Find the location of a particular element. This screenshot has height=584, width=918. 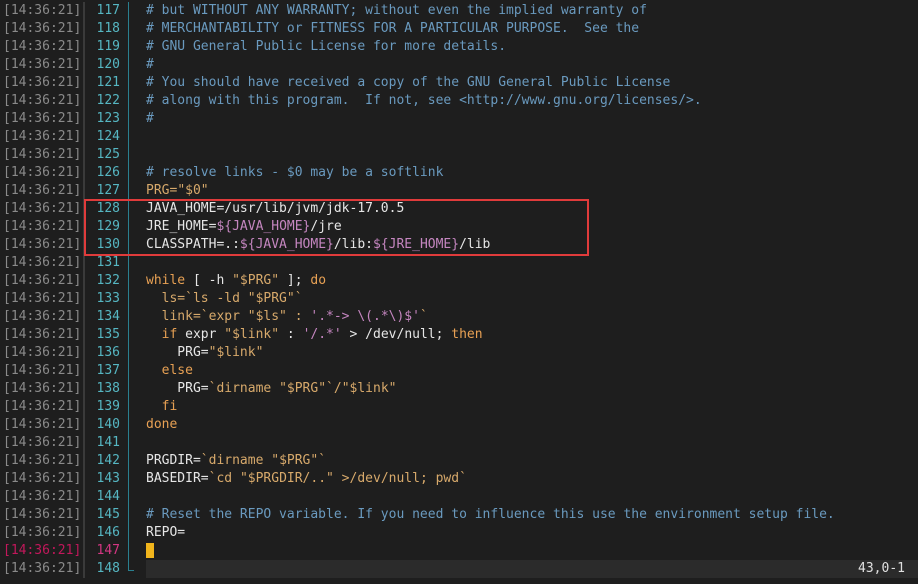

line-number: 121 is located at coordinates (108, 82).